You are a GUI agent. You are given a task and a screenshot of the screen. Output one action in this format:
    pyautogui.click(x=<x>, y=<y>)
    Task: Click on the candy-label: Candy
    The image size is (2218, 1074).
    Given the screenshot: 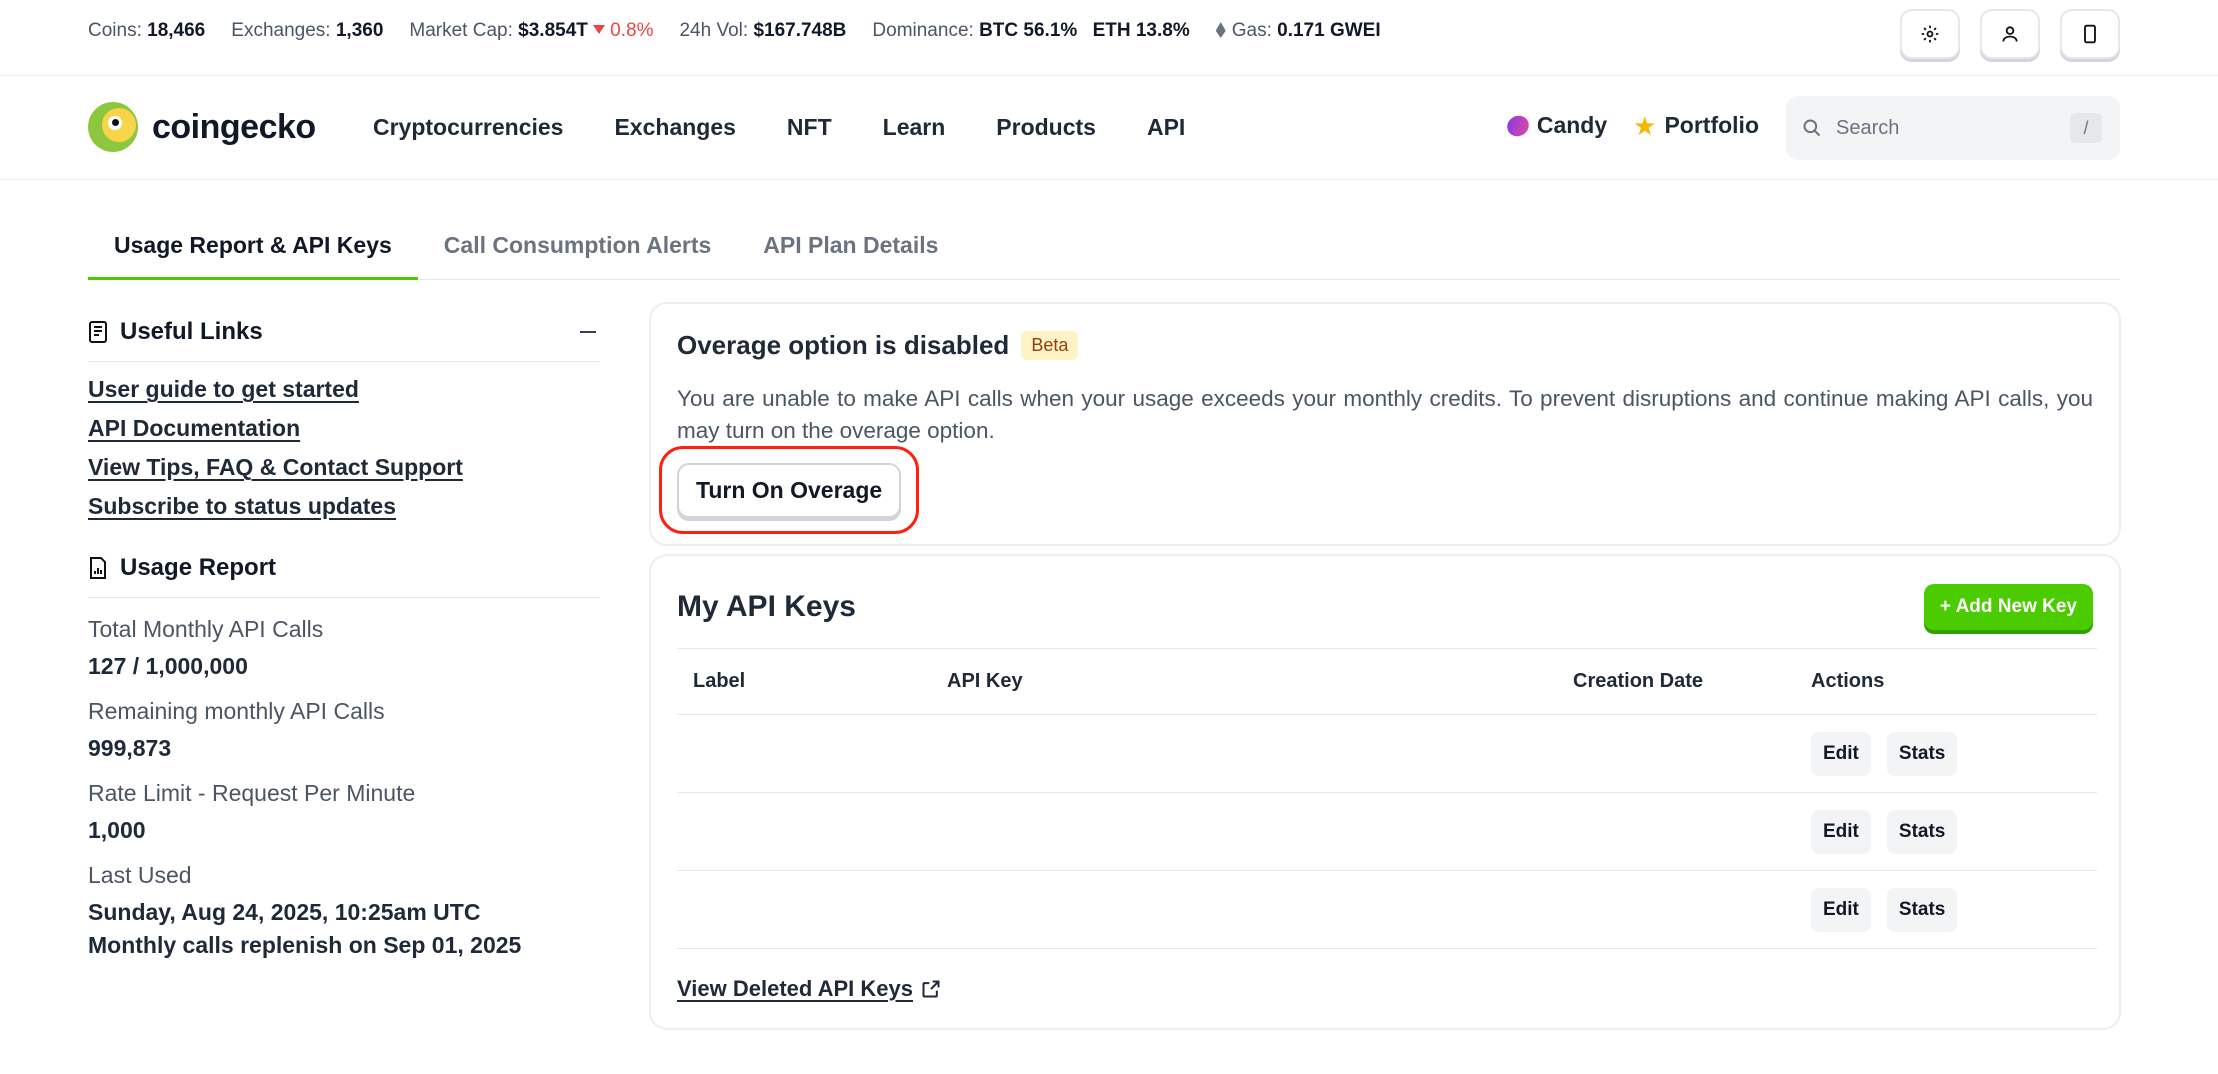 What is the action you would take?
    pyautogui.click(x=1572, y=125)
    